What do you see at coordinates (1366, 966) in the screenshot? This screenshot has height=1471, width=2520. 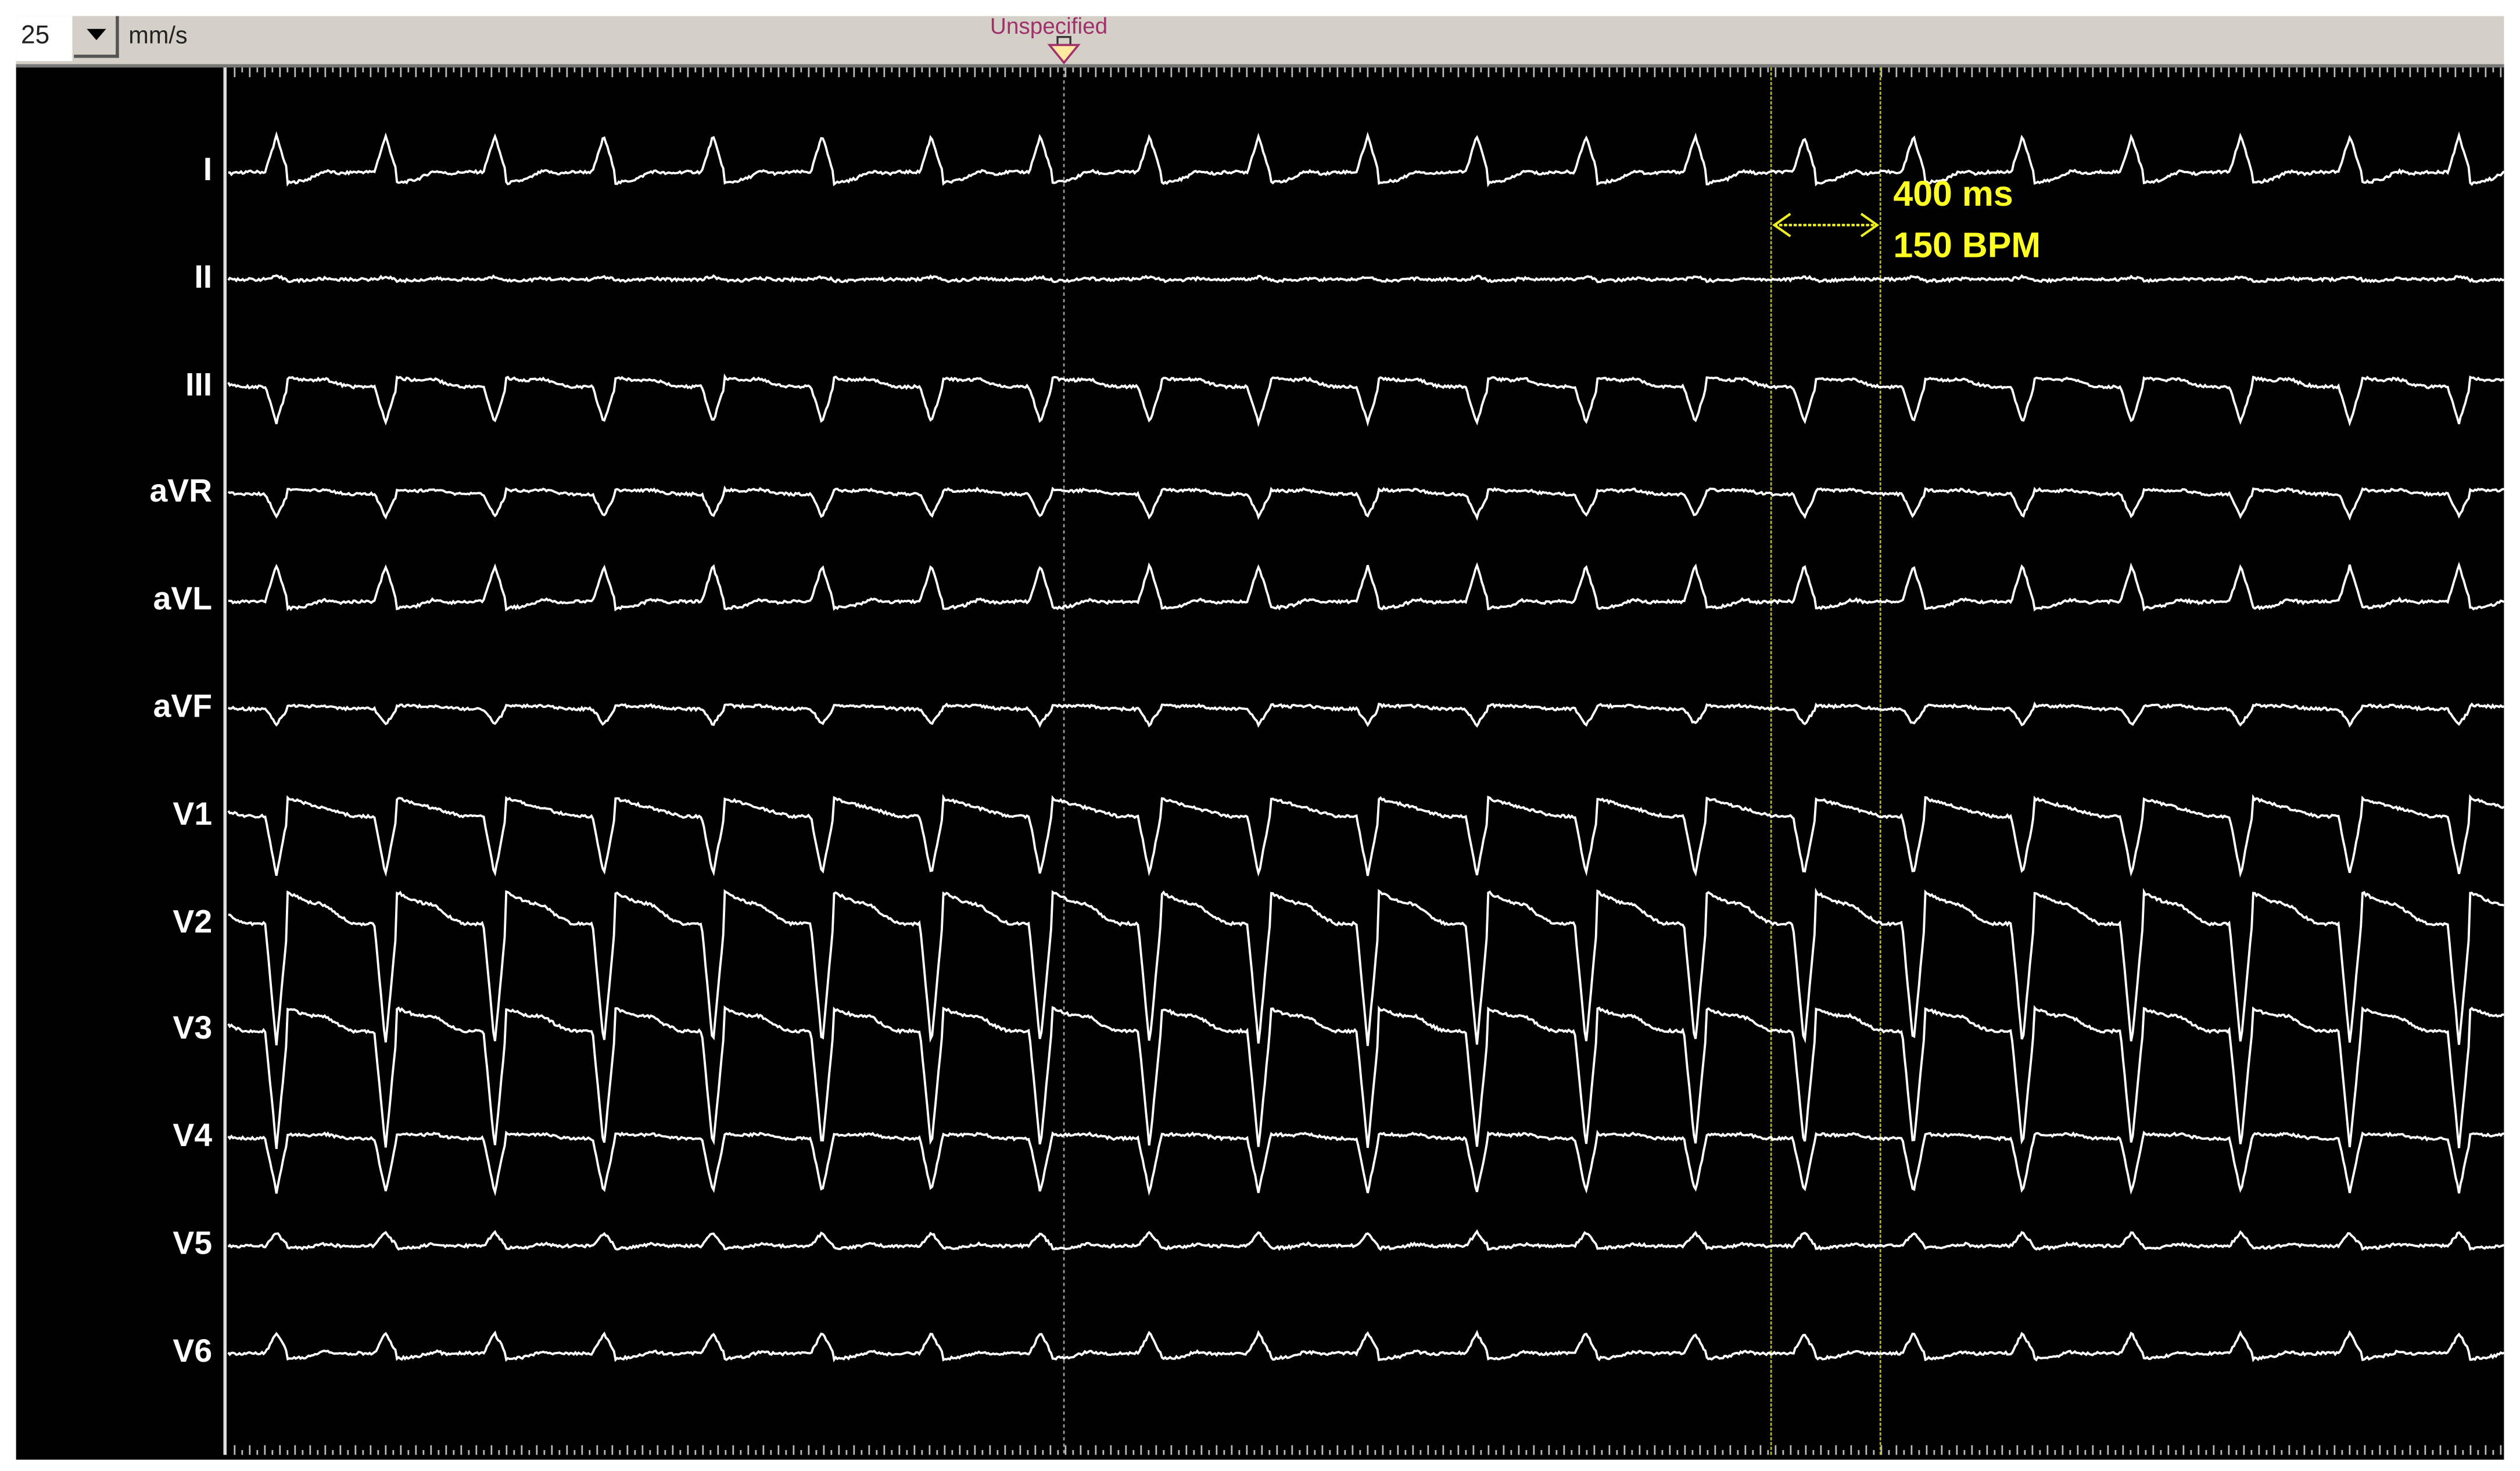 I see `waveform-lead-v2` at bounding box center [1366, 966].